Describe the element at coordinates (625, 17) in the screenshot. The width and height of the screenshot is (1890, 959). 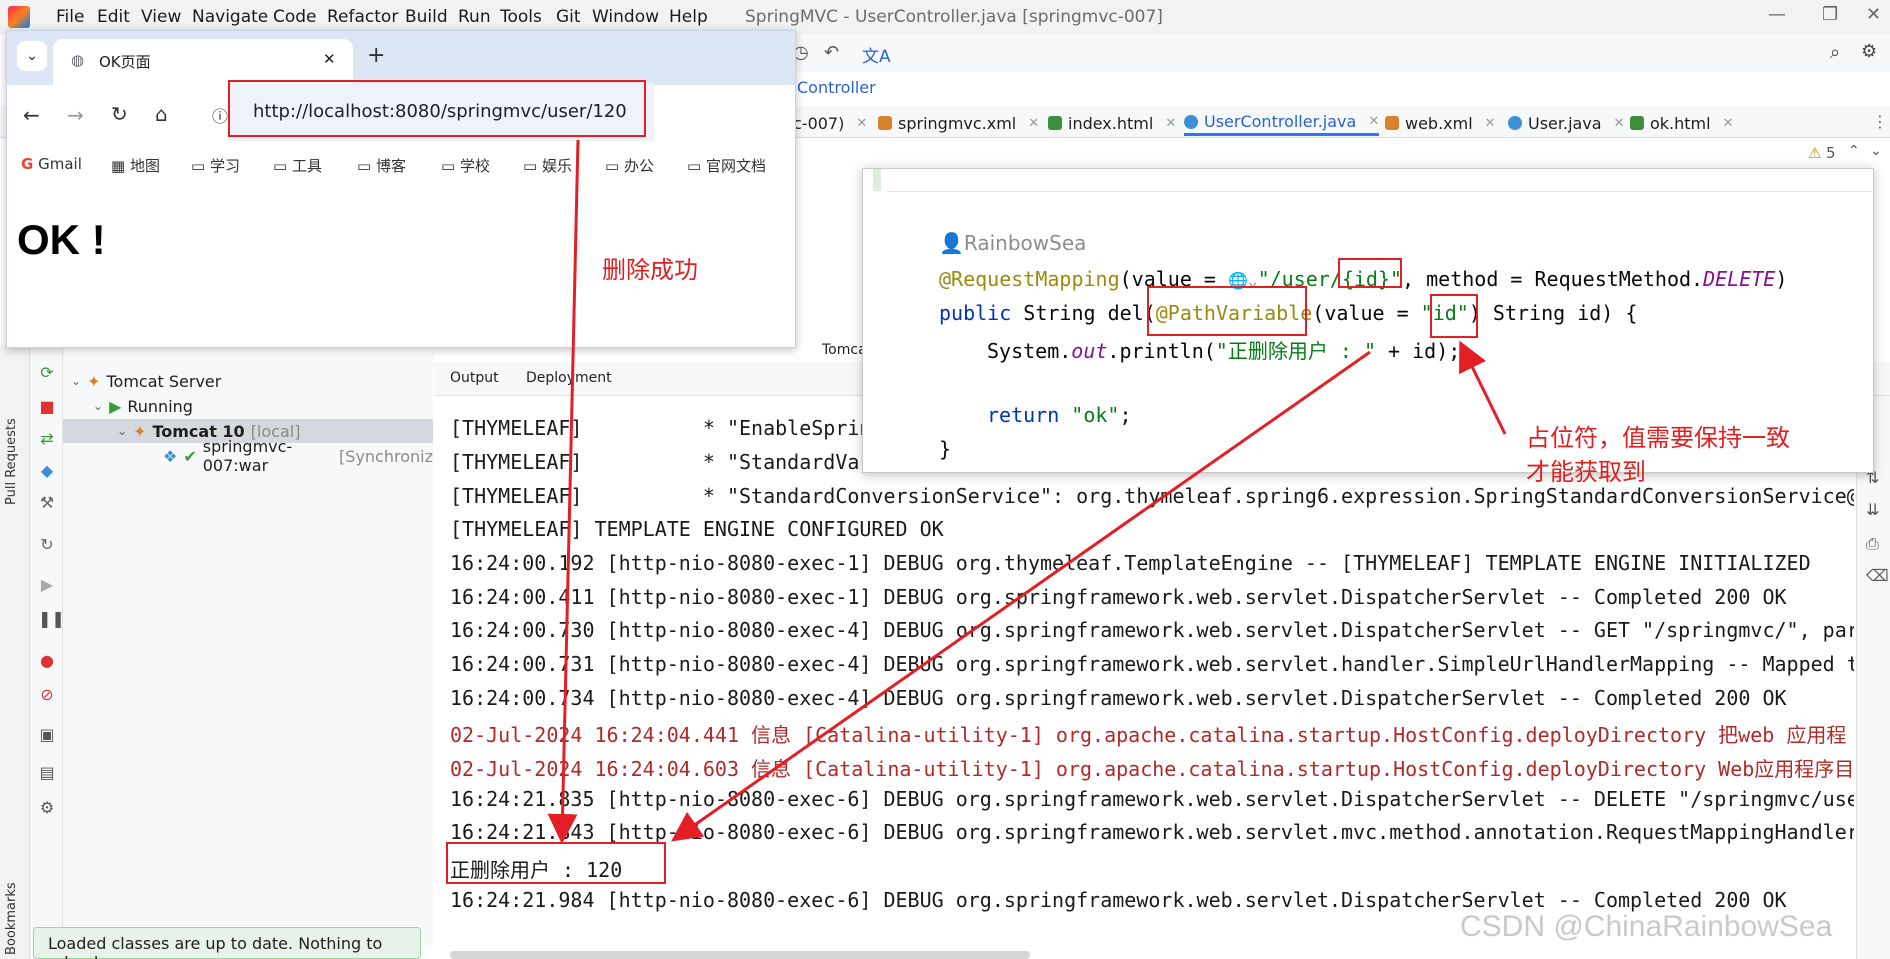
I see `menu-window: Window` at that location.